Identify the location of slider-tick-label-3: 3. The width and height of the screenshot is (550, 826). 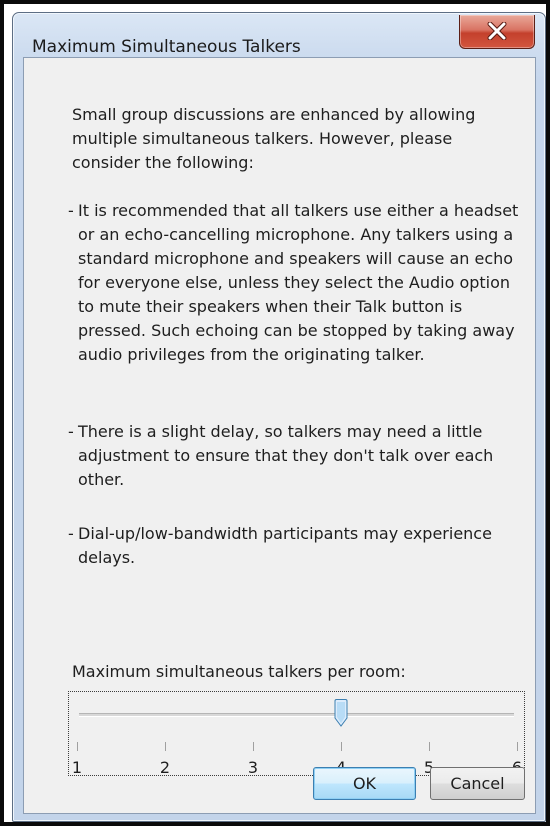
(253, 767).